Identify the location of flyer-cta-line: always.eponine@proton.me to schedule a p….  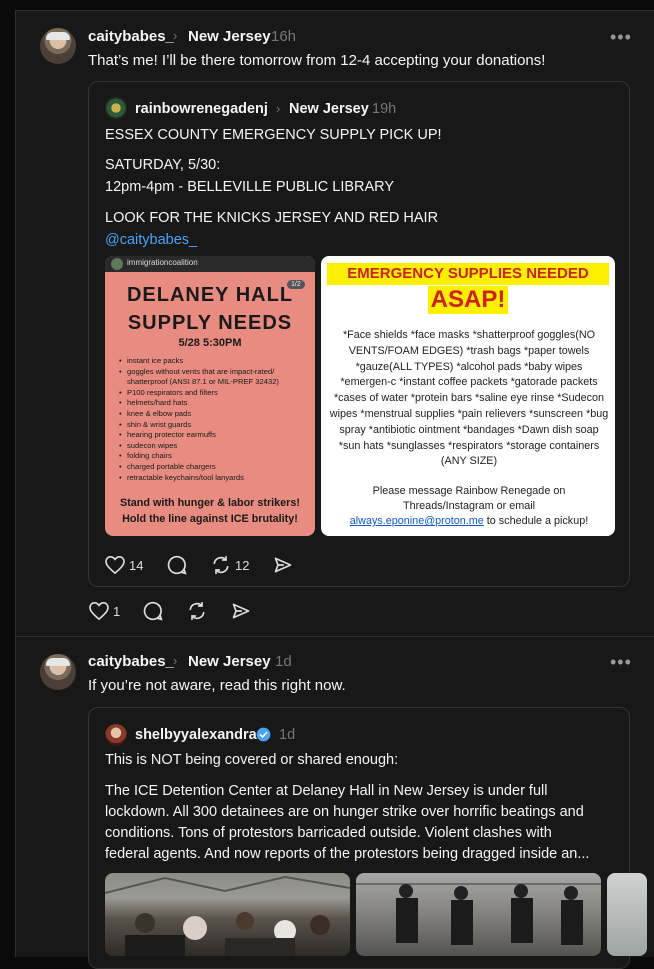
(469, 521).